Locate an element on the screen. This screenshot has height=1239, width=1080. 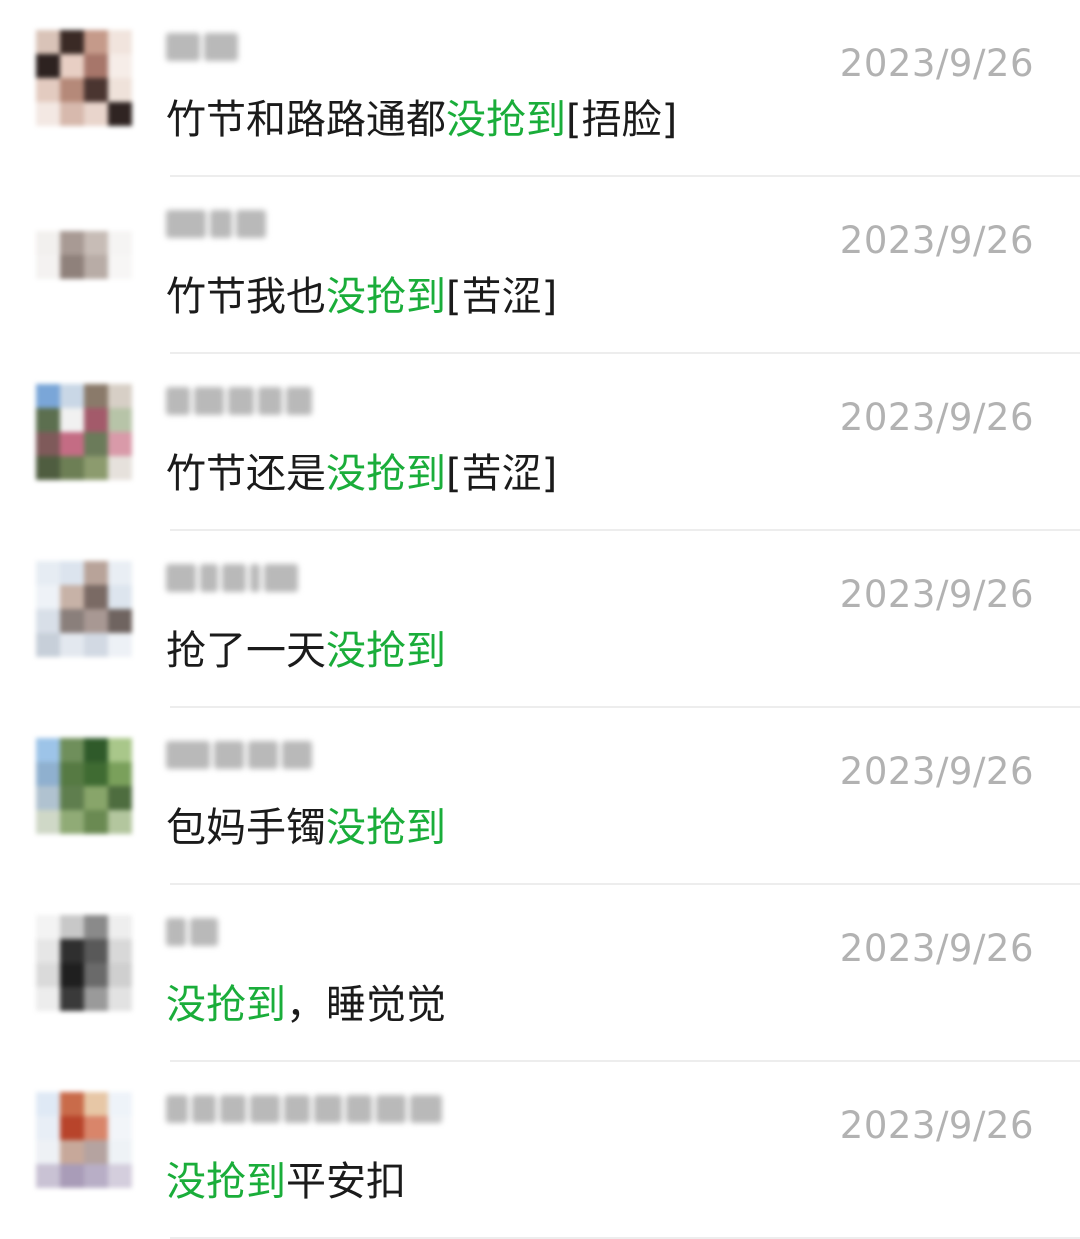
comment-row: 2023/9/26 抢了一天没抢到 is located at coordinates (540, 619).